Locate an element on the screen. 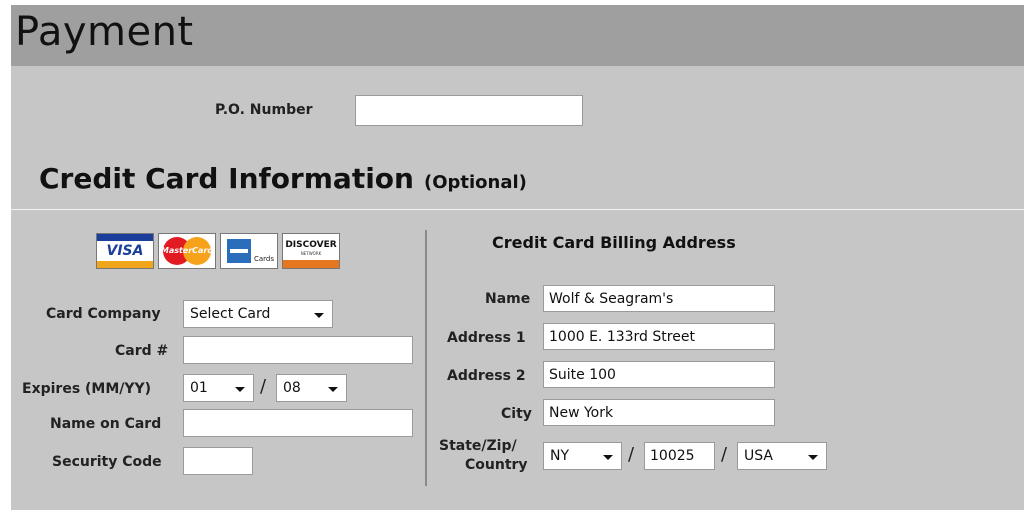 This screenshot has height=510, width=1024. visa-logo-text: VISA is located at coordinates (125, 251).